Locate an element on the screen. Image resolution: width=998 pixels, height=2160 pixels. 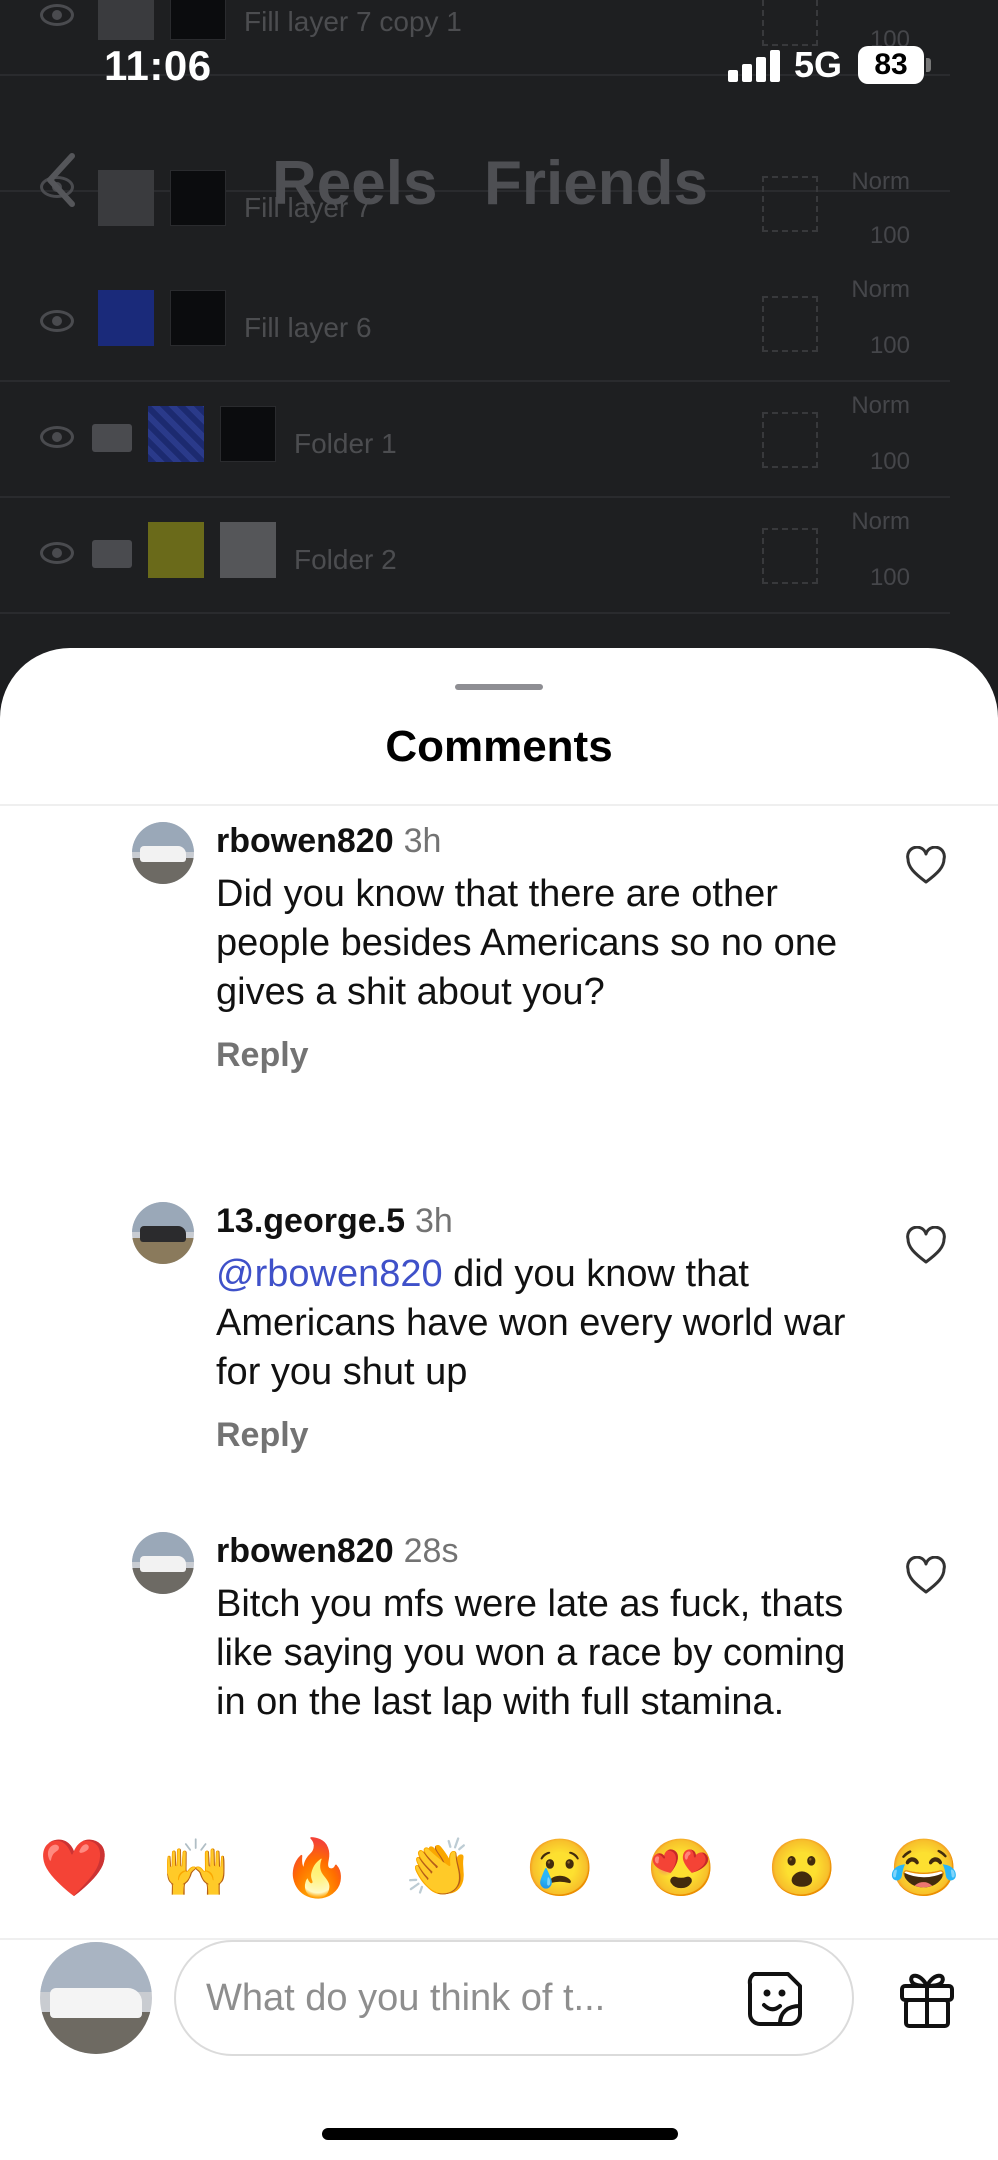
tab-reels: Reels is located at coordinates (354, 183).